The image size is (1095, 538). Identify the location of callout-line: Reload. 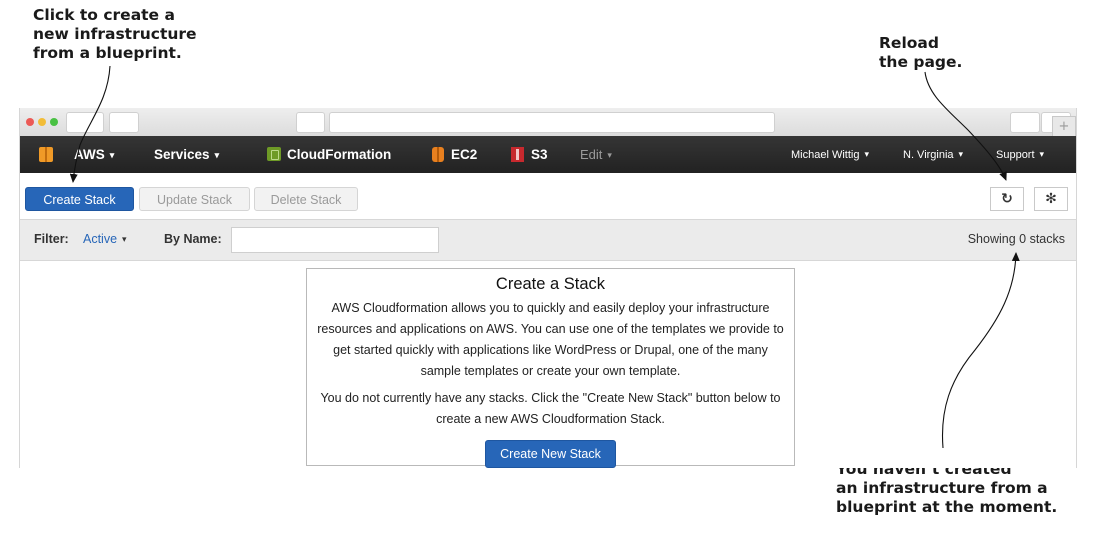
(909, 43).